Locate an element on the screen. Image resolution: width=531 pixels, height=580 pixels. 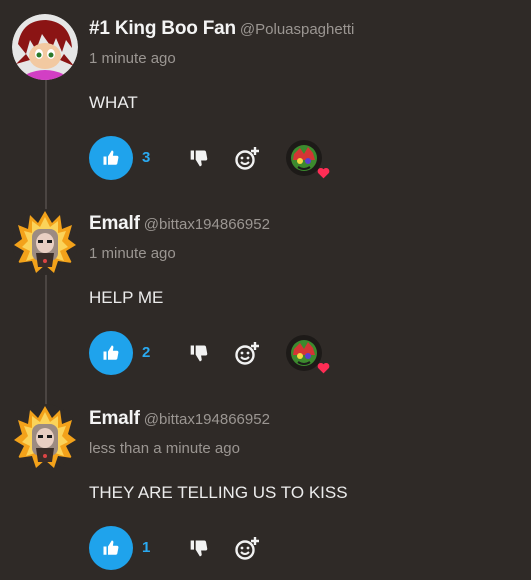
comment-actions: 2 is located at coordinates (239, 353).